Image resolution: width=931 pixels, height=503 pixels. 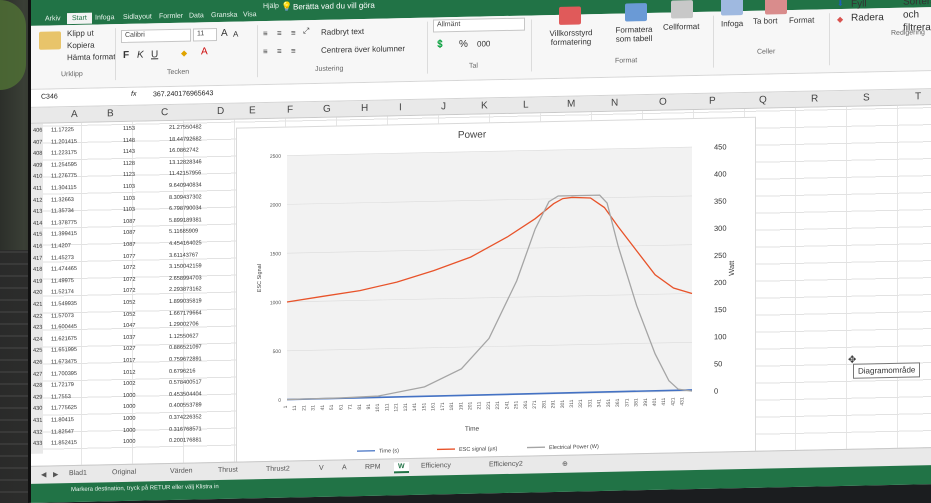 I want to click on table-cell: 1148, so click(x=129, y=140).